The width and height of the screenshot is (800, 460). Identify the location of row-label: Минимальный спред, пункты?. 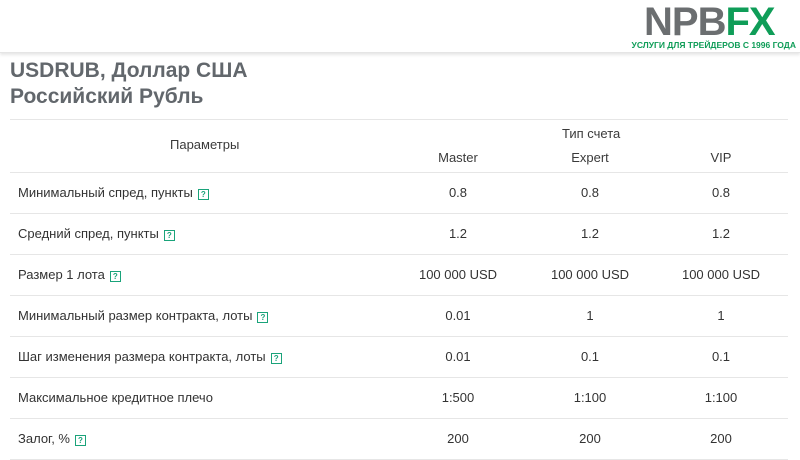
(113, 192).